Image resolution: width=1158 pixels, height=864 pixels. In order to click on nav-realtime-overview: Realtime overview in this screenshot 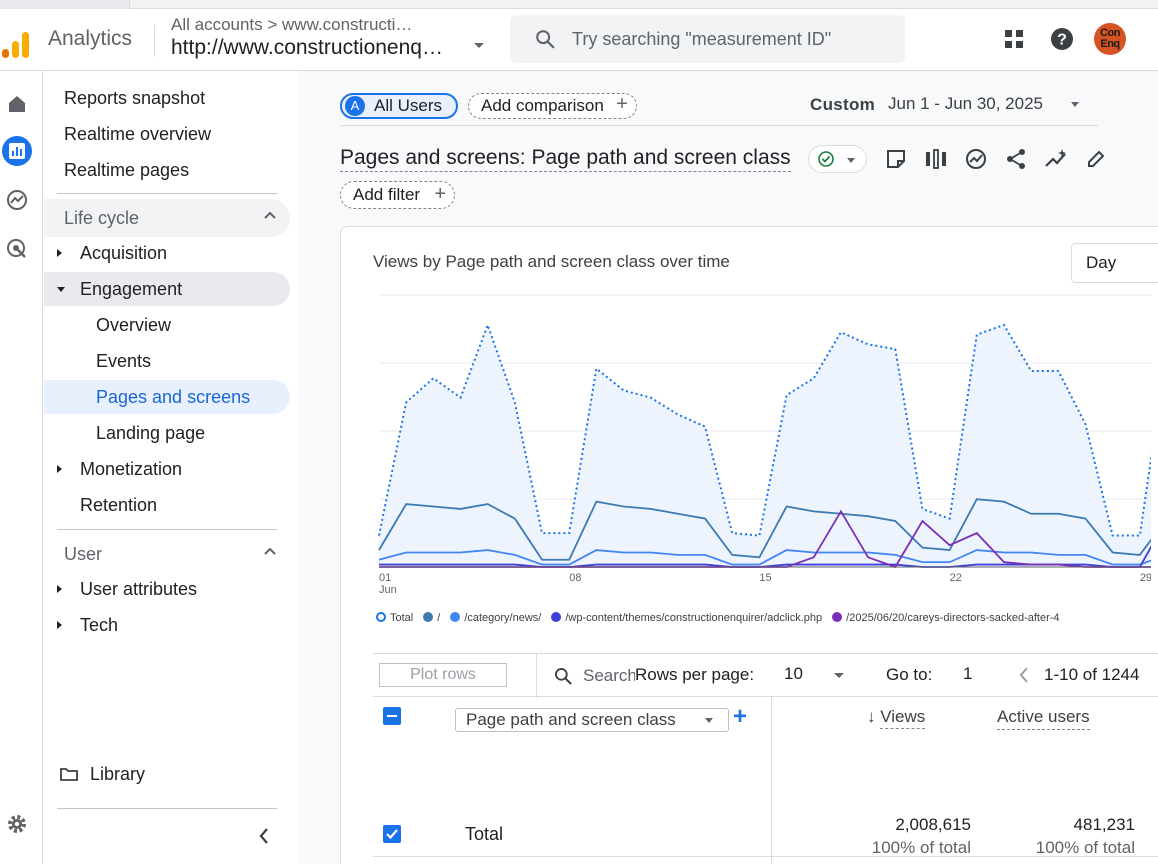, I will do `click(137, 134)`.